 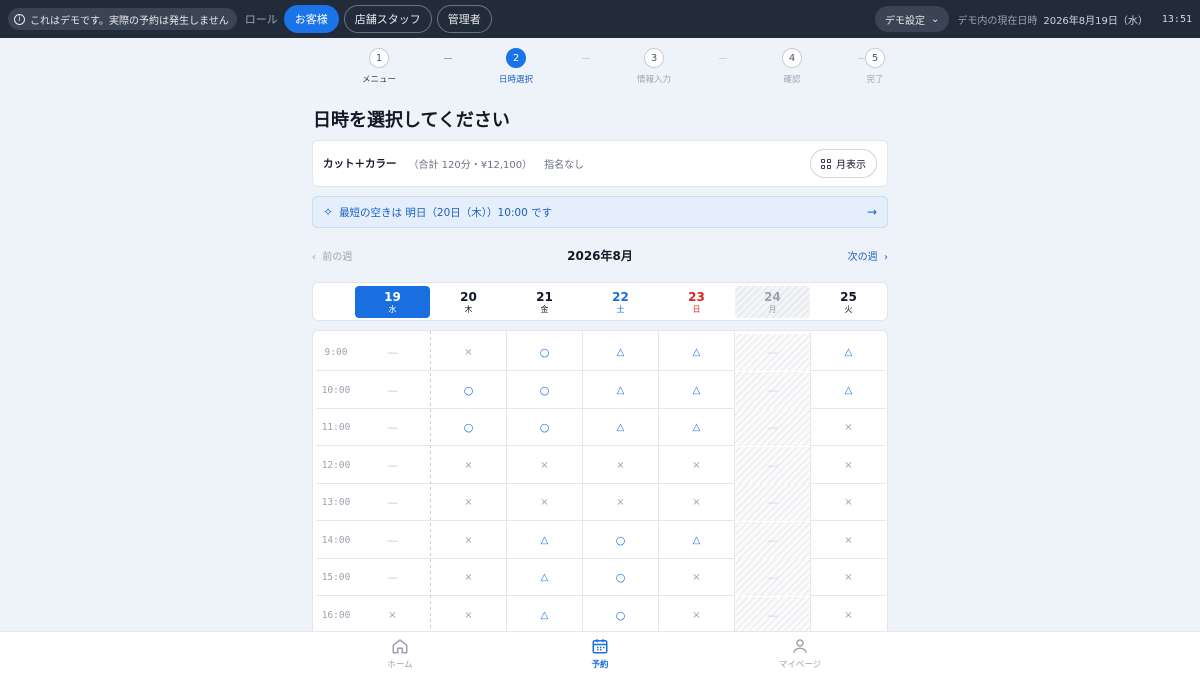 What do you see at coordinates (620, 296) in the screenshot?
I see `day-number: 22` at bounding box center [620, 296].